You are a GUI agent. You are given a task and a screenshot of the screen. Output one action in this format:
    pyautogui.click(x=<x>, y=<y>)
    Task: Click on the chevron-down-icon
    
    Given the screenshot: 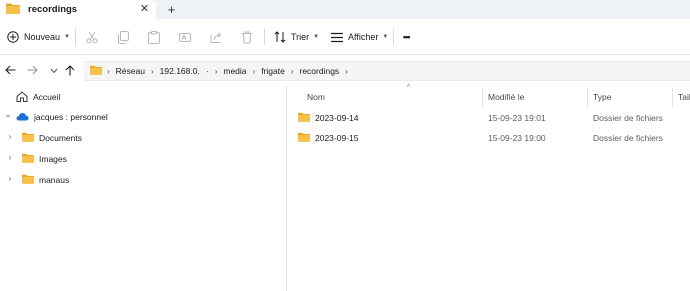 What is the action you would take?
    pyautogui.click(x=54, y=71)
    